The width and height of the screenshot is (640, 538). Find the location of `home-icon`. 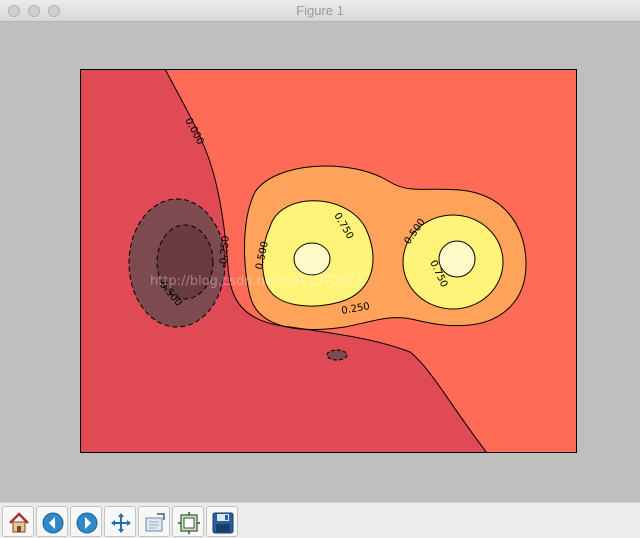

home-icon is located at coordinates (19, 522).